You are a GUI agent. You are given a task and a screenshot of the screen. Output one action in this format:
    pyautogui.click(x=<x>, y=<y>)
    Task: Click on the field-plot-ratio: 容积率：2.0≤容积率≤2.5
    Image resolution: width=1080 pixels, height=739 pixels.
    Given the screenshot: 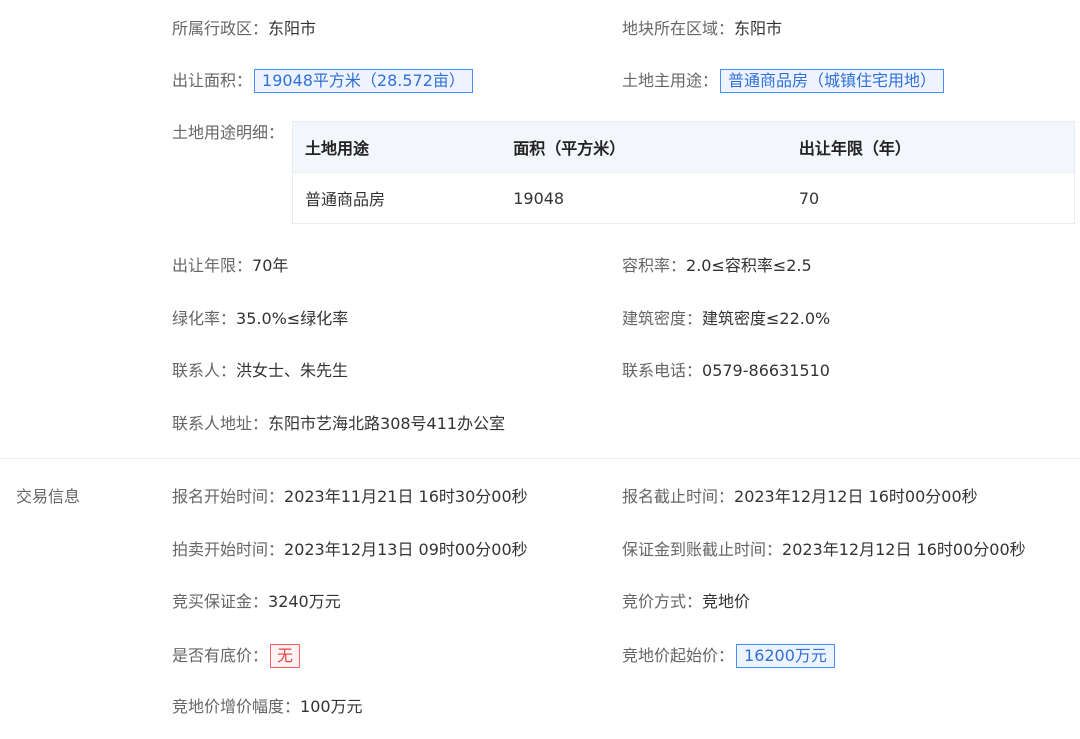 What is the action you would take?
    pyautogui.click(x=717, y=266)
    